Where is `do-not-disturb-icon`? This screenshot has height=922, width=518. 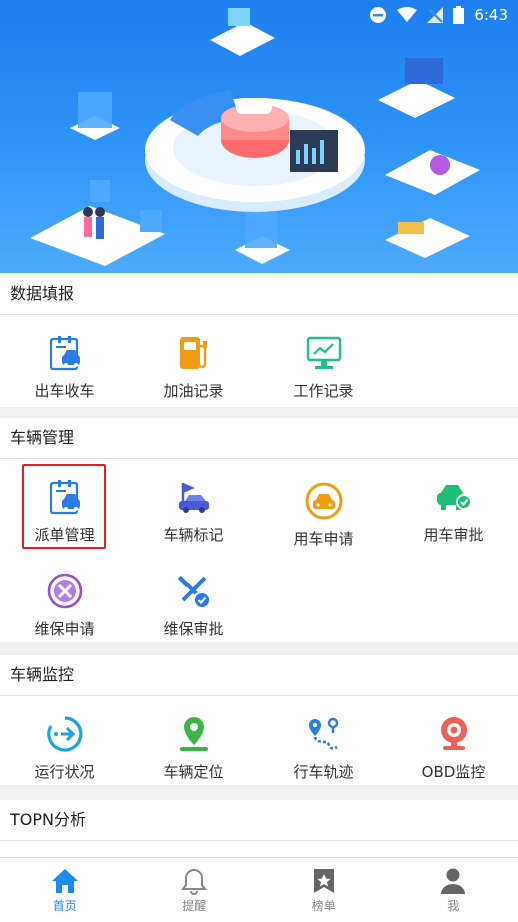 do-not-disturb-icon is located at coordinates (378, 15).